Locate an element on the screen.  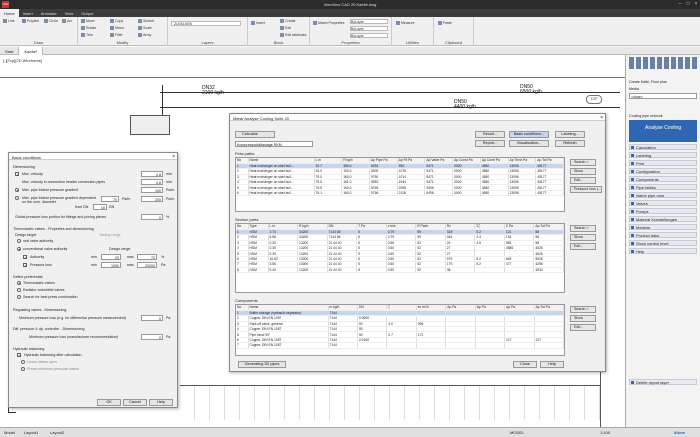
cancel-button: Cancel is located at coordinates (135, 402).